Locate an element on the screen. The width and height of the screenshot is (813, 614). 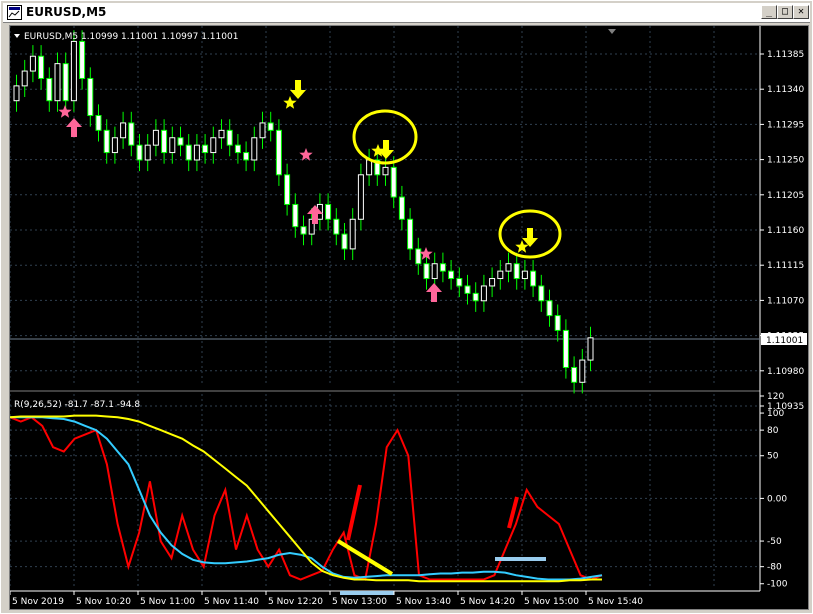
maximize-button: □ is located at coordinates (785, 12).